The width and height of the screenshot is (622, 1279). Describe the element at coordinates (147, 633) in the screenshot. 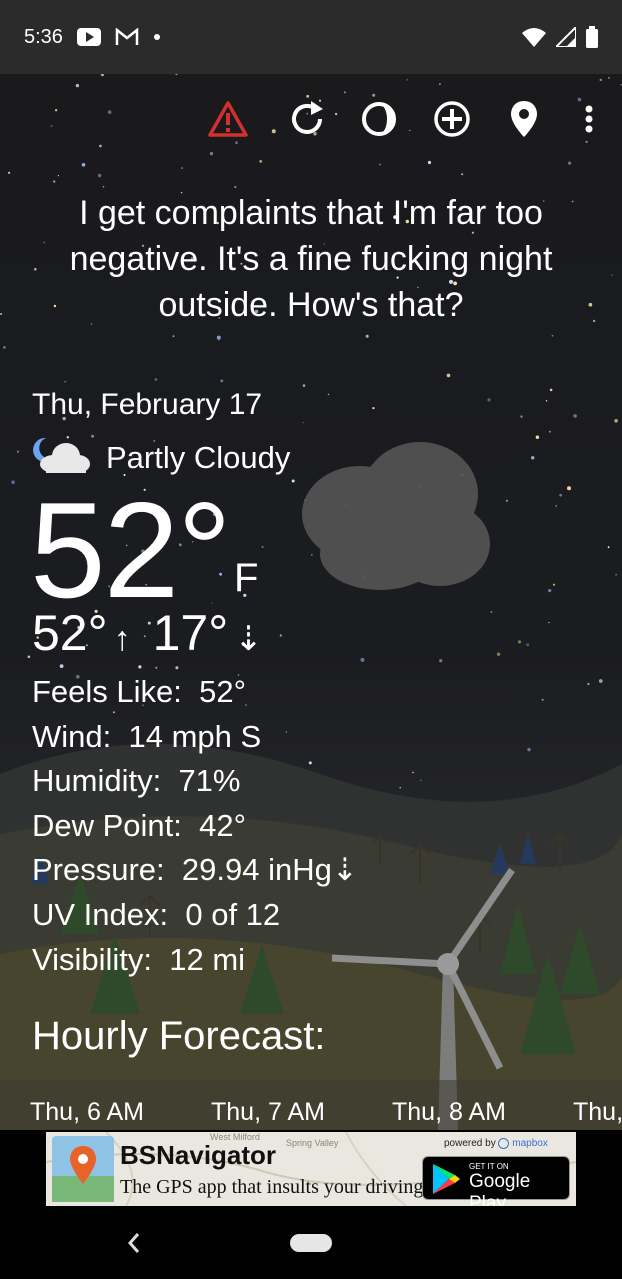

I see `high-low-temps: 52° ↑ 17° ⇣` at that location.